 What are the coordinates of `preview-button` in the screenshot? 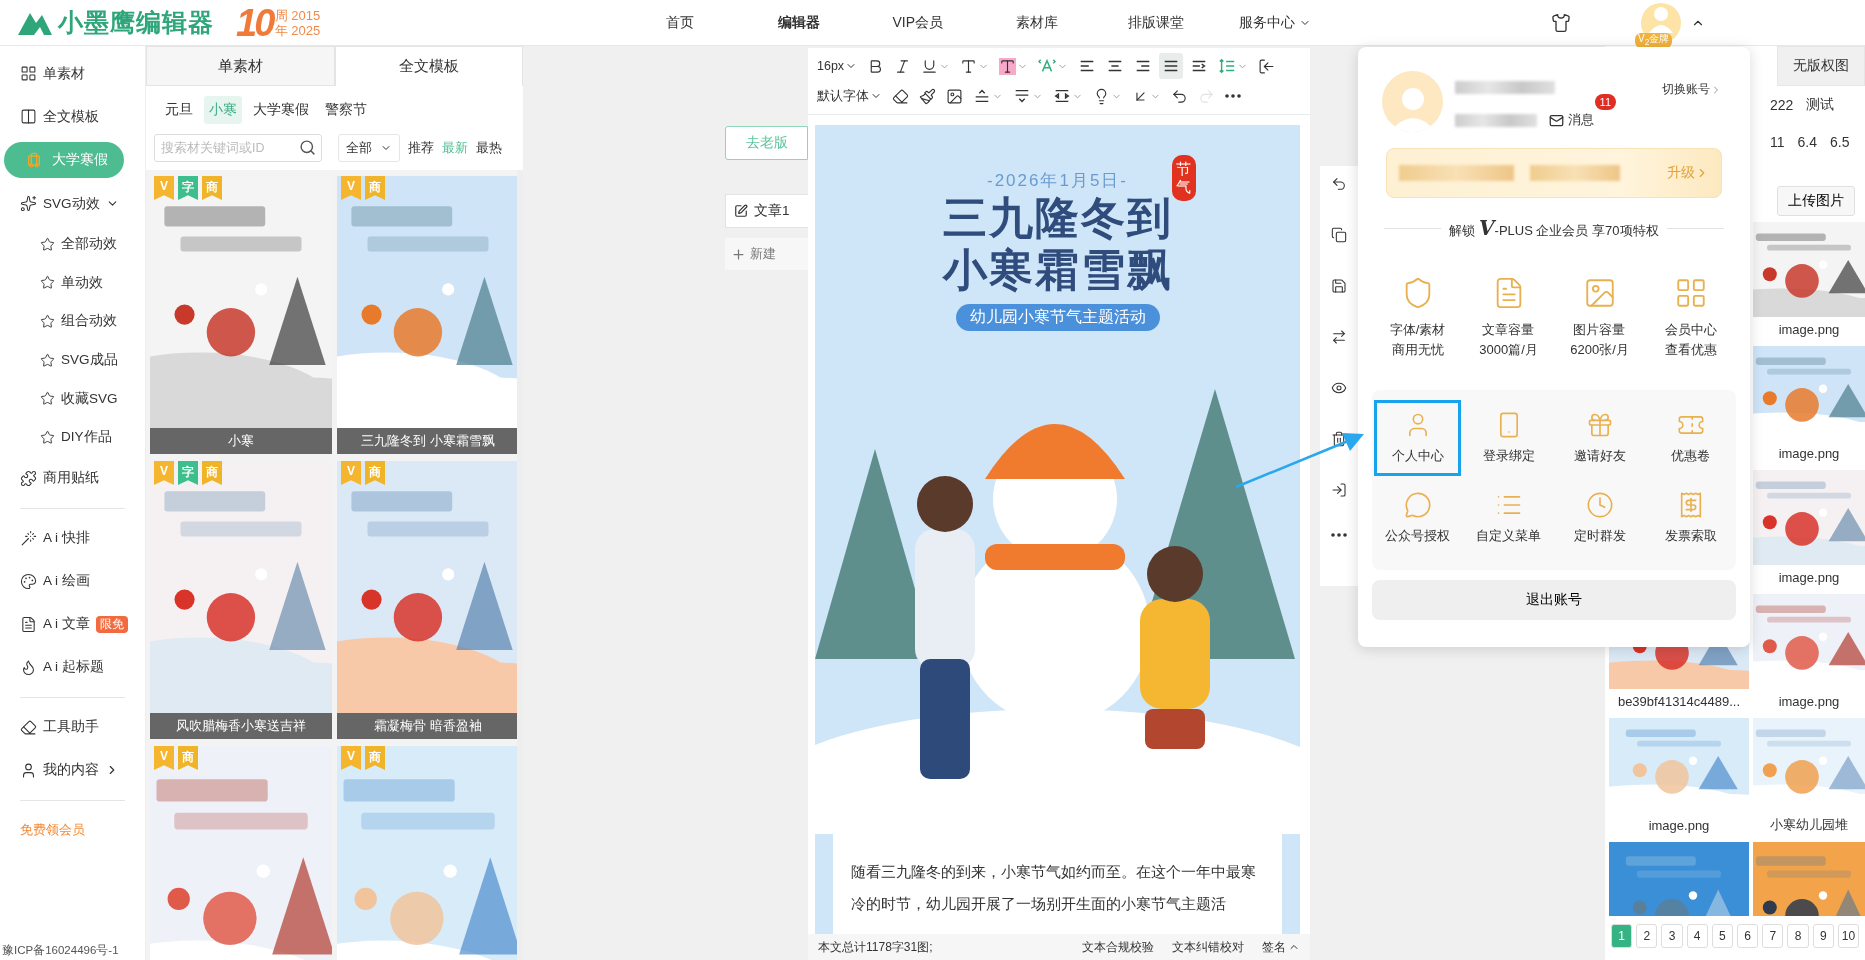 It's located at (1339, 388).